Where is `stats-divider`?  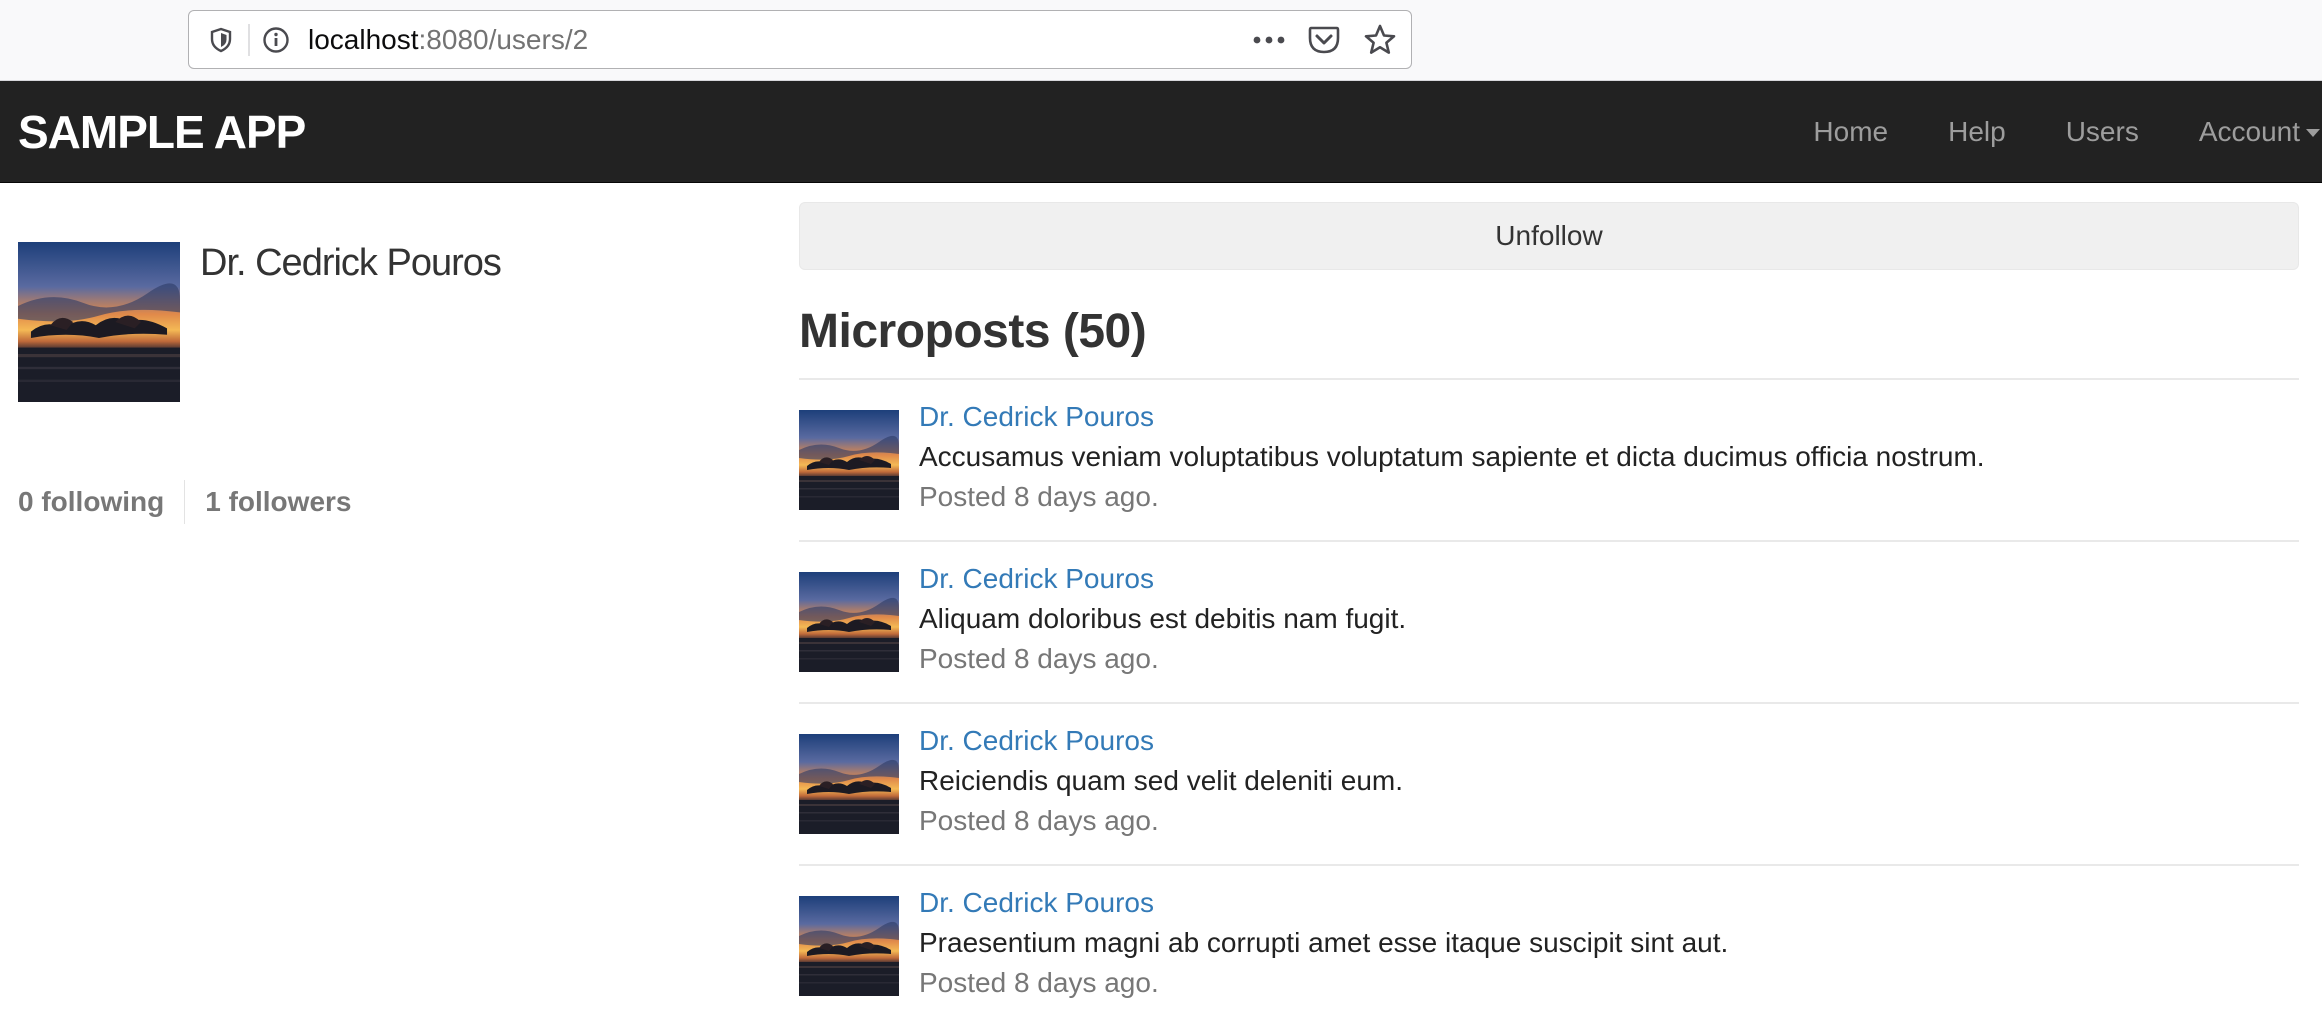
stats-divider is located at coordinates (185, 502).